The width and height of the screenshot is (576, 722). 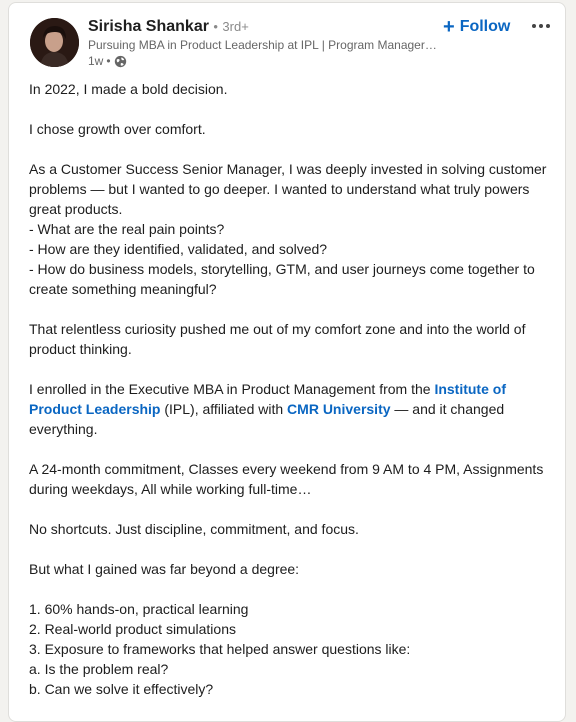 I want to click on post-line-text: — and it changed, so click(x=447, y=409).